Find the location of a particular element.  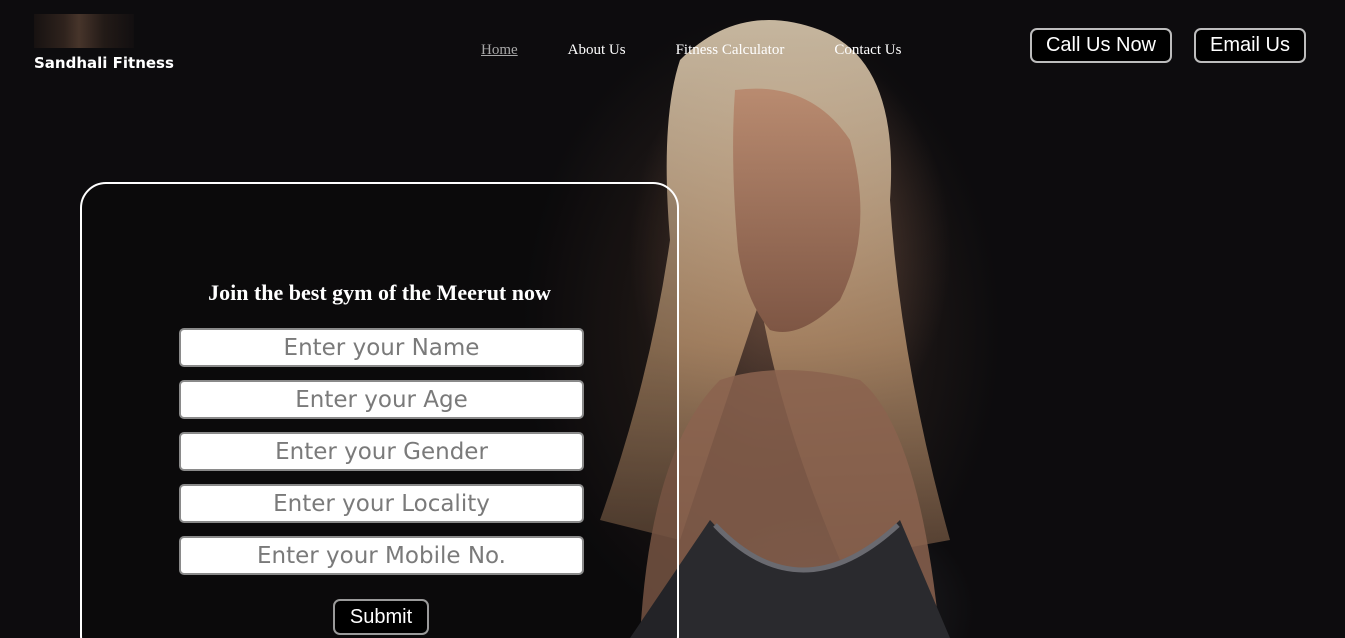

brand-name: Sandhali Fitness is located at coordinates (104, 63).